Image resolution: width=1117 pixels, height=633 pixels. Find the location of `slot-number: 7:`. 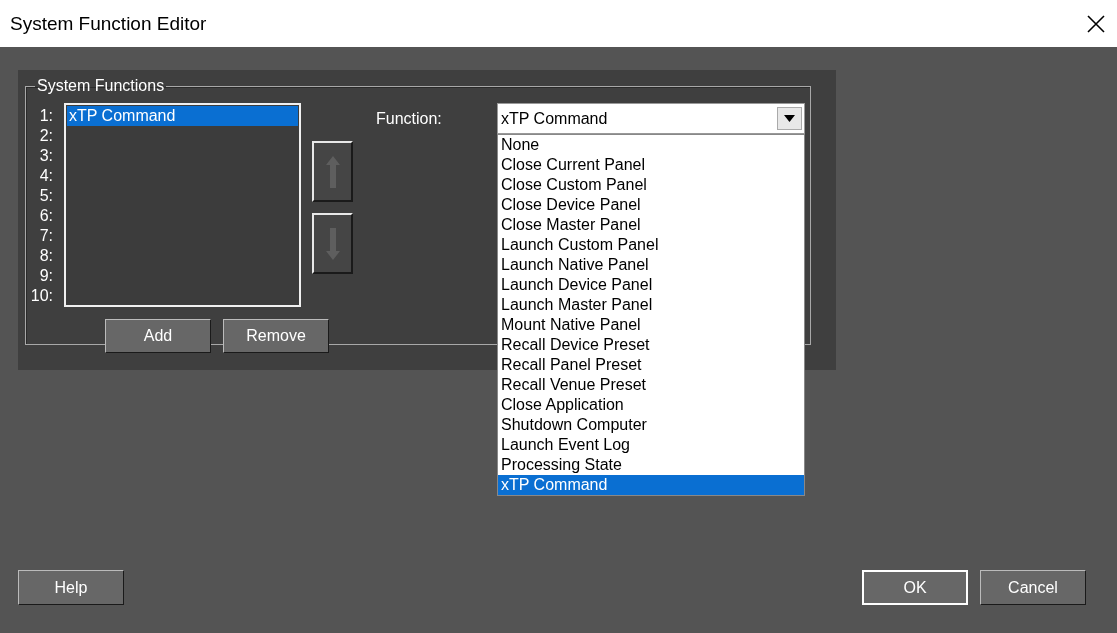

slot-number: 7: is located at coordinates (46, 236).